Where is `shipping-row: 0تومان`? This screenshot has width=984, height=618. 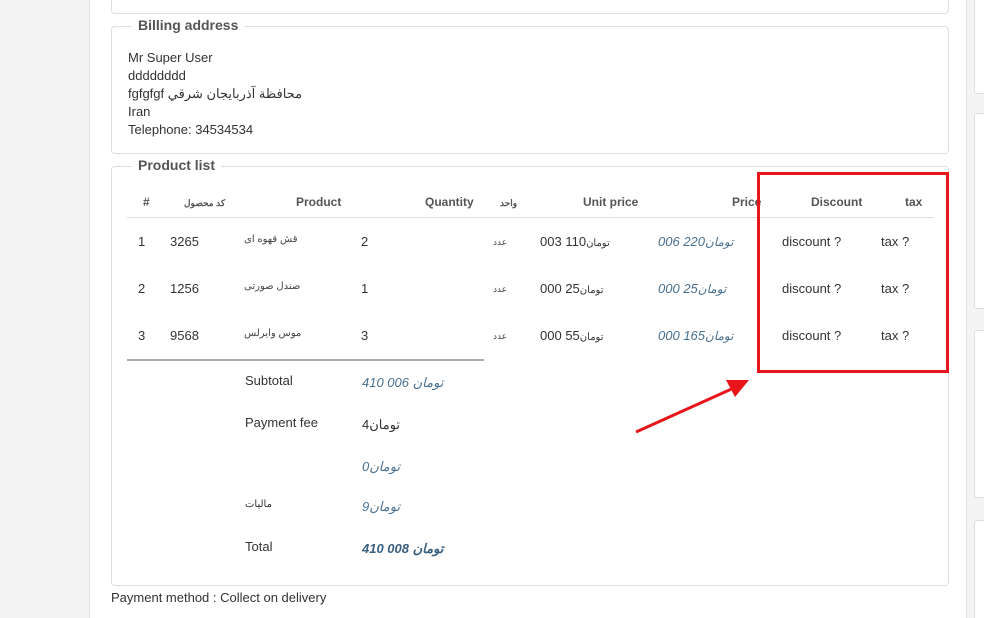 shipping-row: 0تومان is located at coordinates (395, 467).